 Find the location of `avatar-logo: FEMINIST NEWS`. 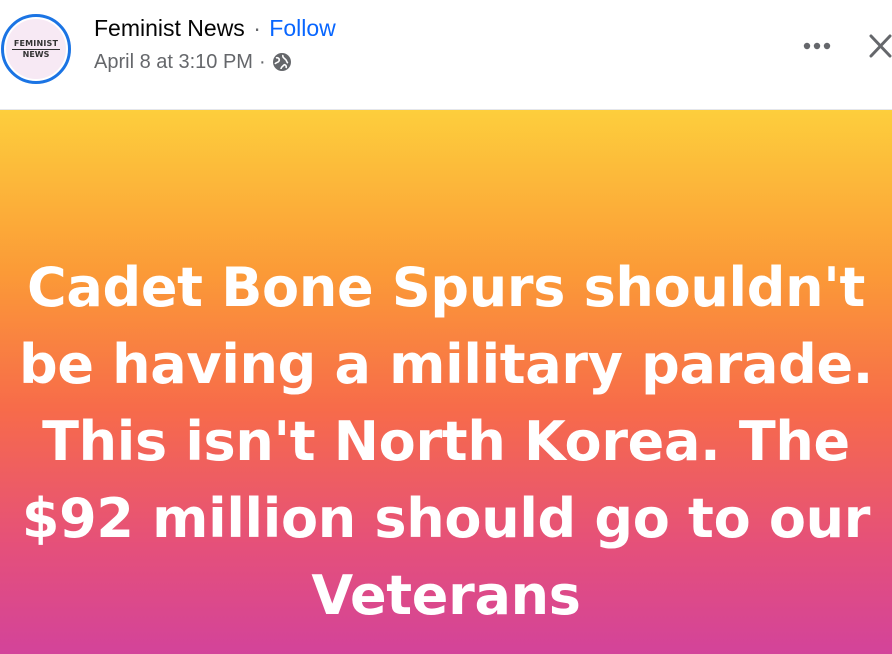

avatar-logo: FEMINIST NEWS is located at coordinates (36, 49).